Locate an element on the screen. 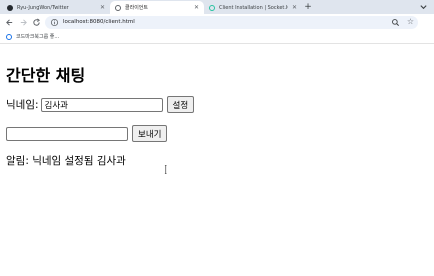  tab-twitter-repo: Ryu-JungWon/Twitter ✕ is located at coordinates (56, 7).